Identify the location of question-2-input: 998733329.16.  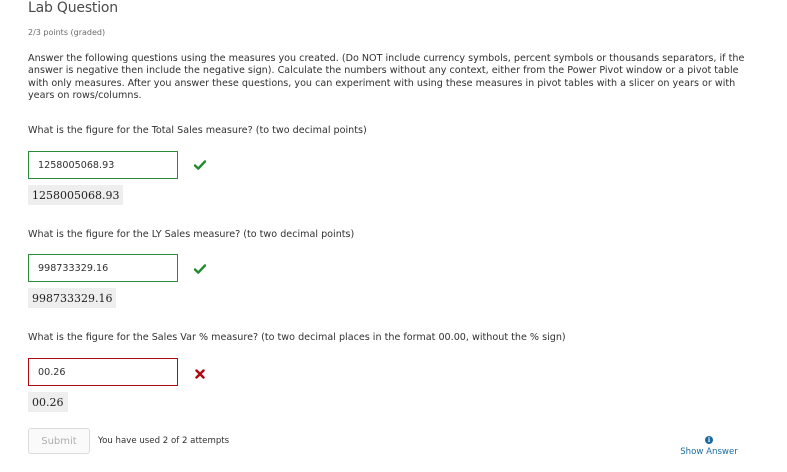
(103, 268).